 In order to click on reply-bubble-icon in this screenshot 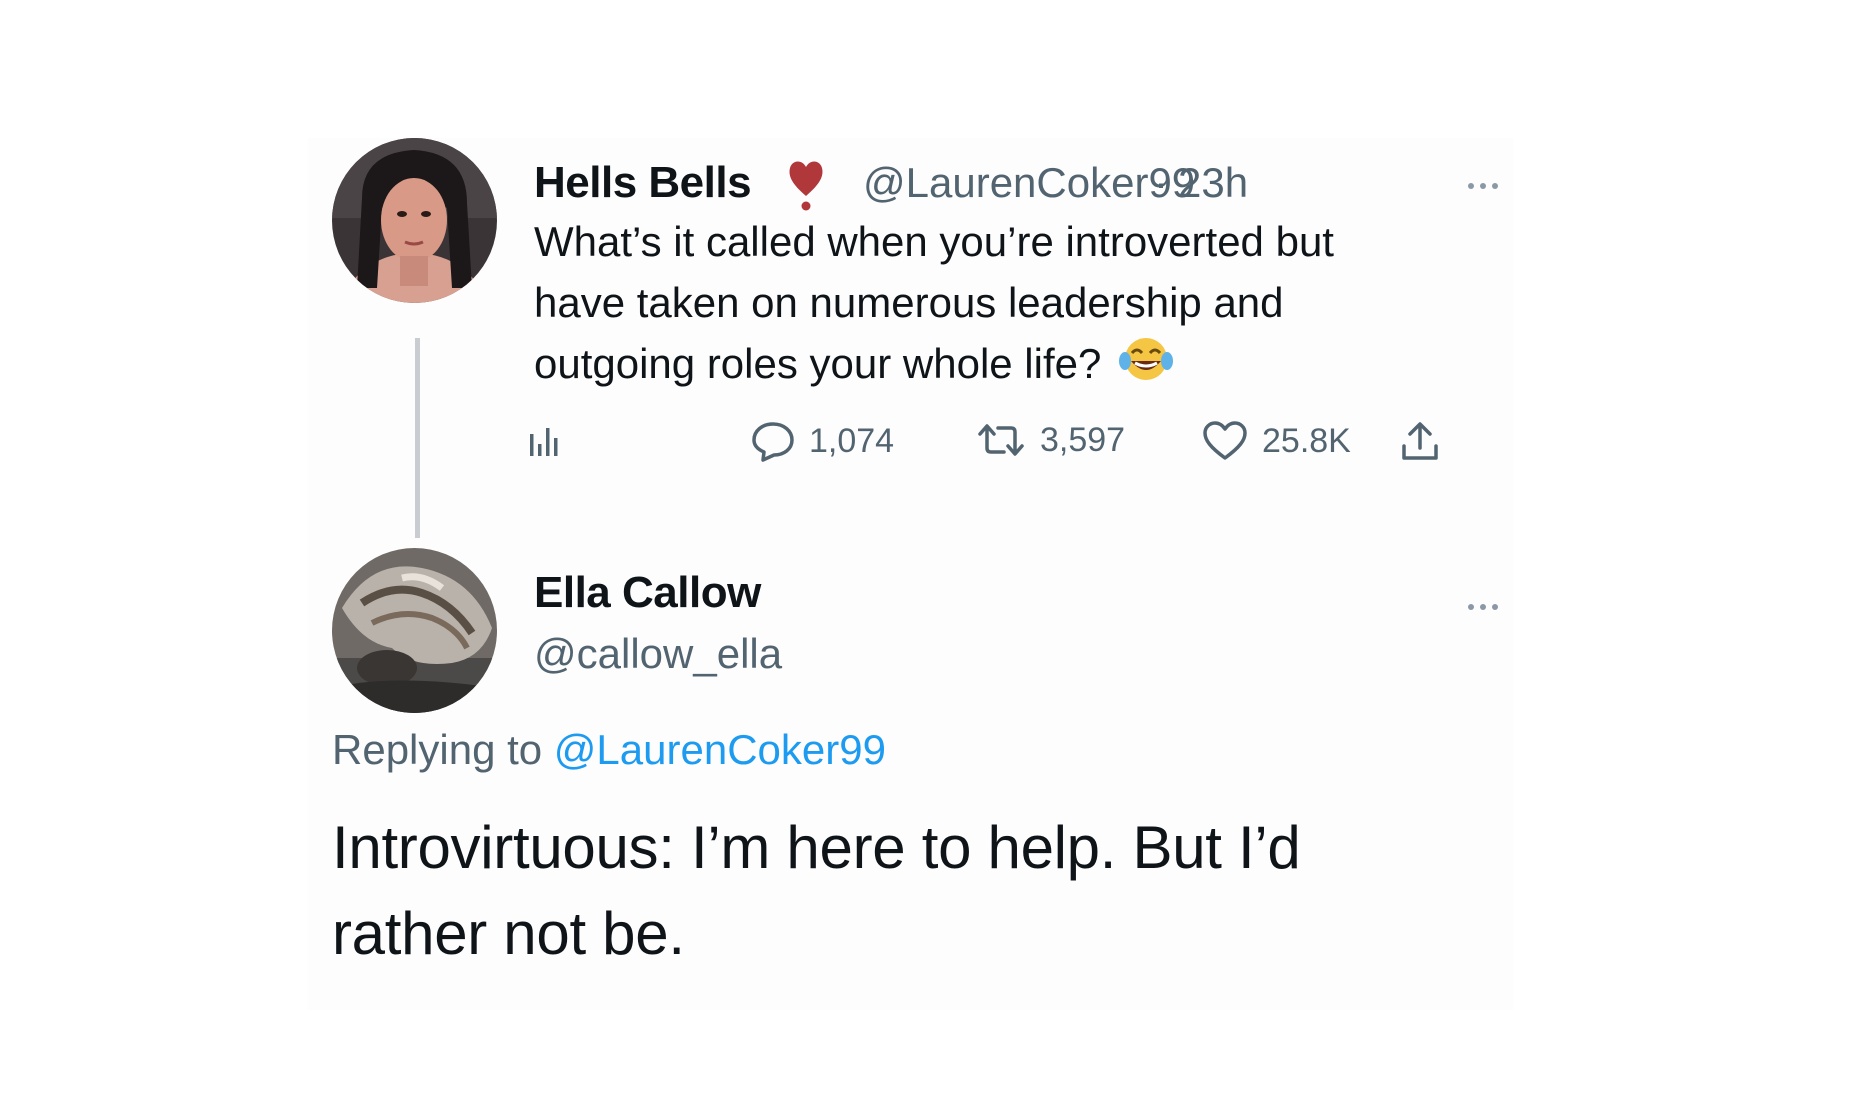, I will do `click(773, 441)`.